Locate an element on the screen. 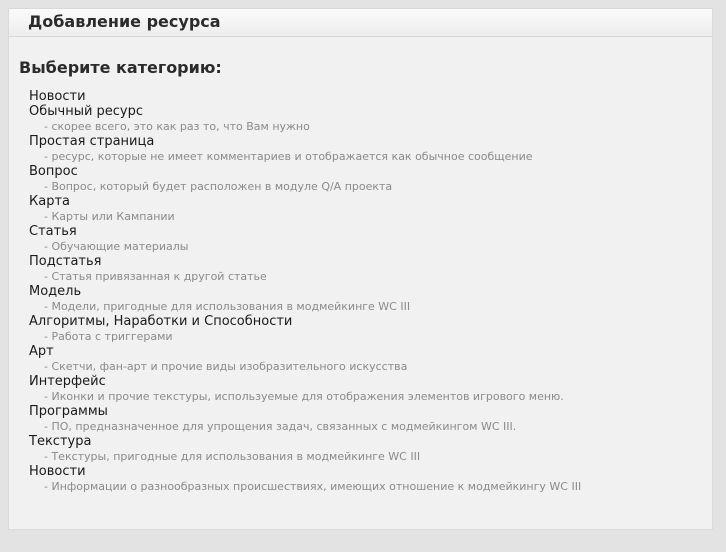  panel-header: Добавление ресурса is located at coordinates (360, 23).